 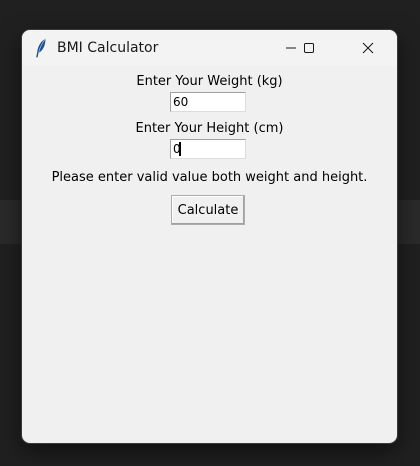 What do you see at coordinates (208, 102) in the screenshot?
I see `weight-input` at bounding box center [208, 102].